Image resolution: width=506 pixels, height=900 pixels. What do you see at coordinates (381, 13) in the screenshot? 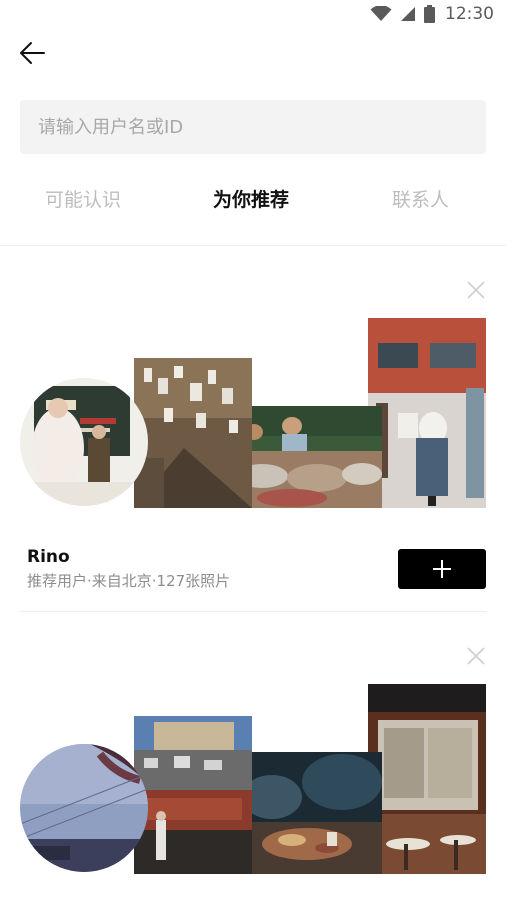
I see `wifi-icon` at bounding box center [381, 13].